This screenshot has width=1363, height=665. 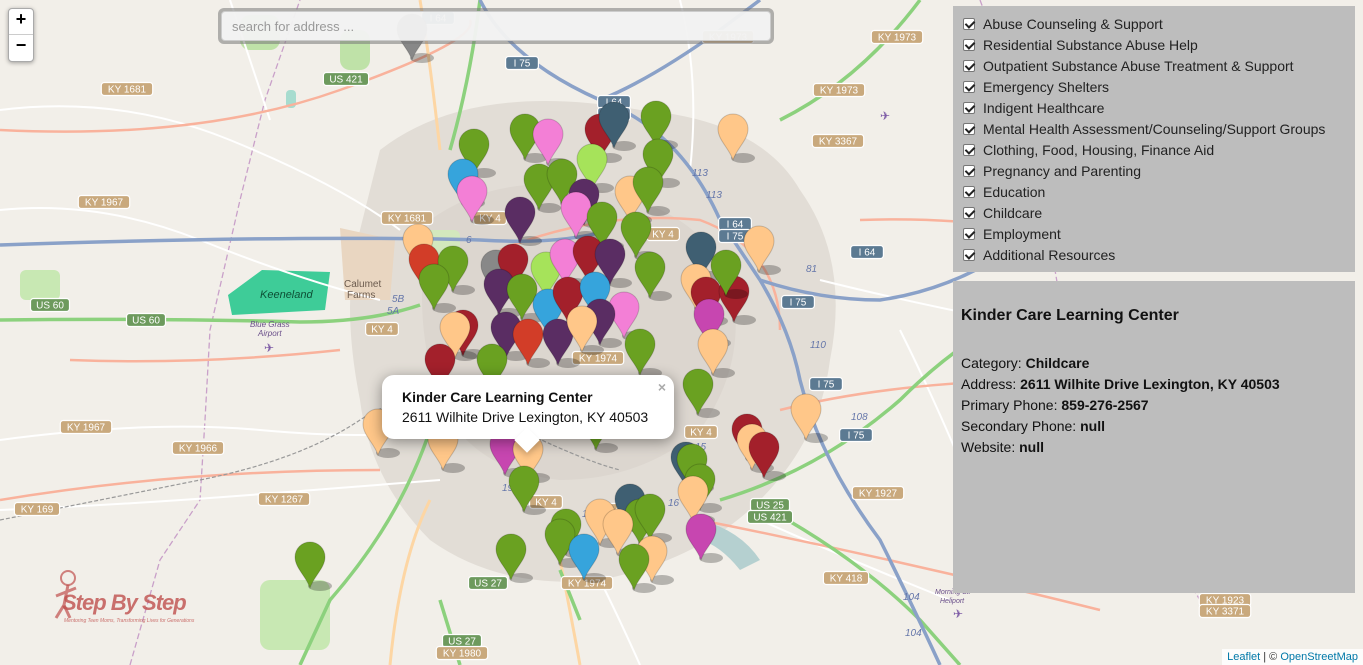 I want to click on route-number: 5B, so click(x=398, y=299).